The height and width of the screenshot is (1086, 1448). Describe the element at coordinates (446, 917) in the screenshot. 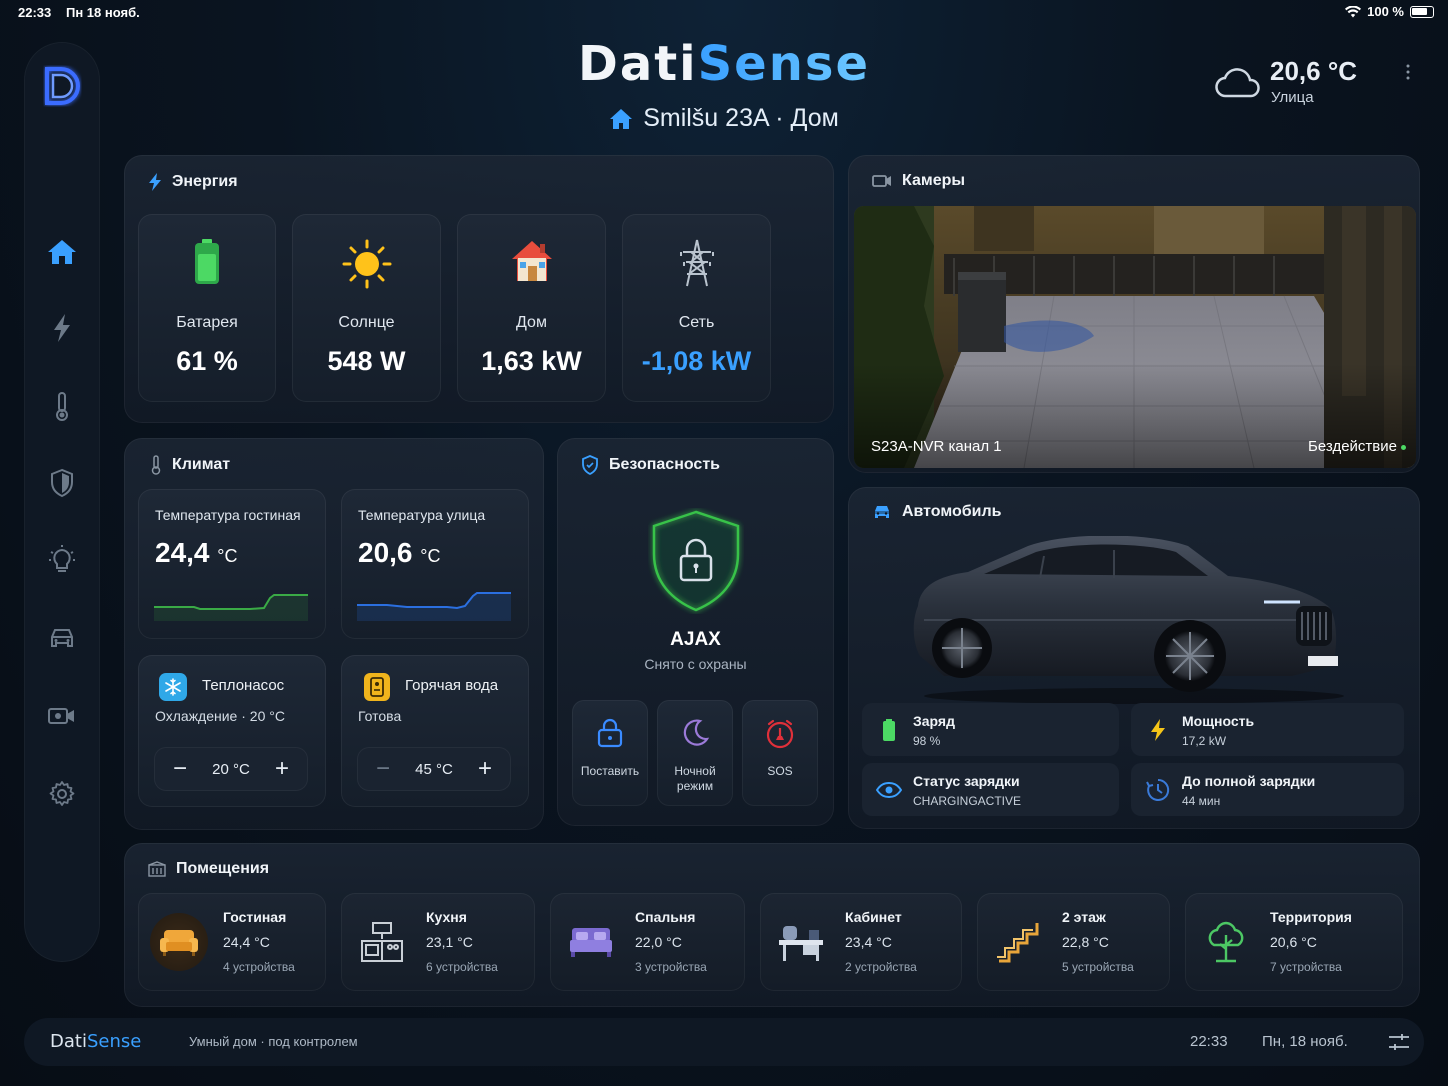

I see `room-name: Кухня` at that location.